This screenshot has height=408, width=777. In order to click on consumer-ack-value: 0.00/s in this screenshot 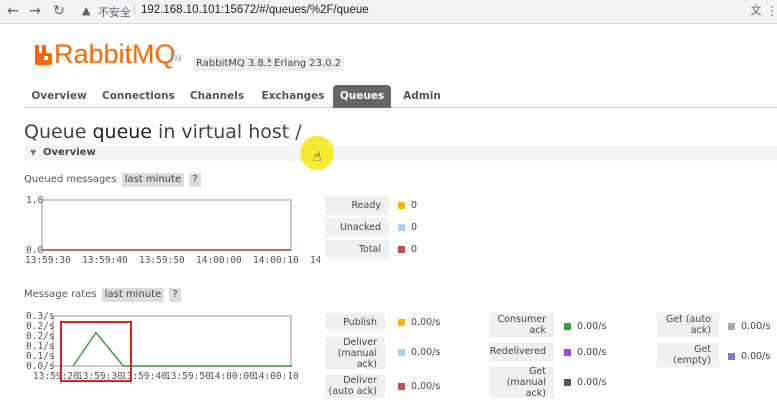, I will do `click(592, 326)`.